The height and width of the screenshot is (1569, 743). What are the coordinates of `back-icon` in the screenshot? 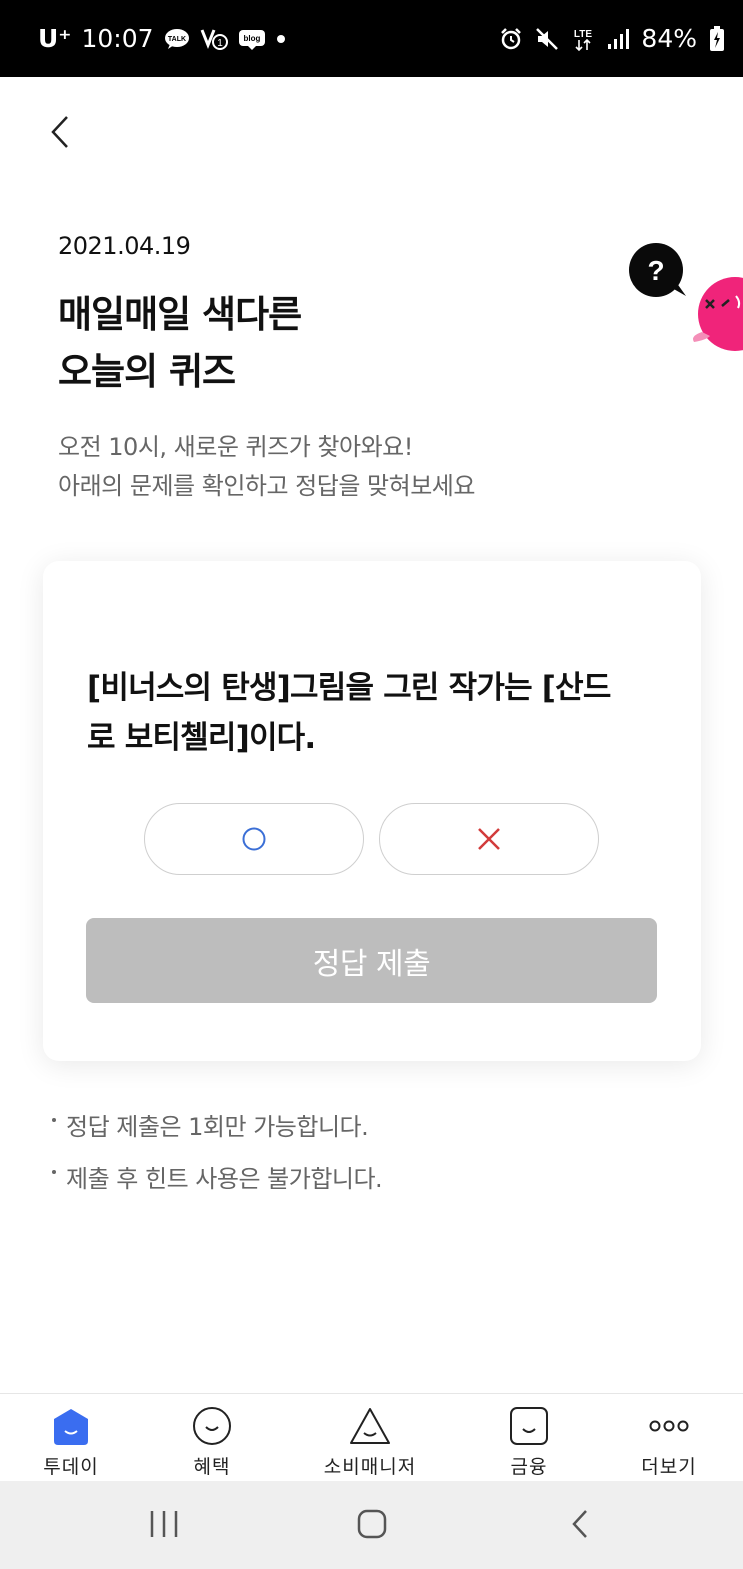 It's located at (579, 1524).